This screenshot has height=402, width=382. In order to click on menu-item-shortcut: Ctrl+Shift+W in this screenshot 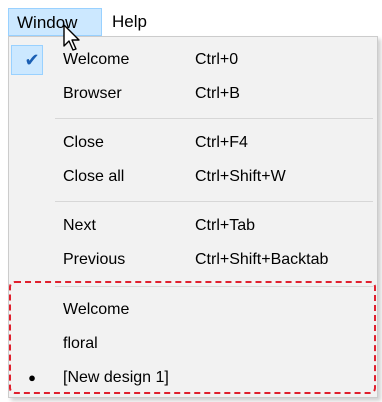, I will do `click(240, 176)`.